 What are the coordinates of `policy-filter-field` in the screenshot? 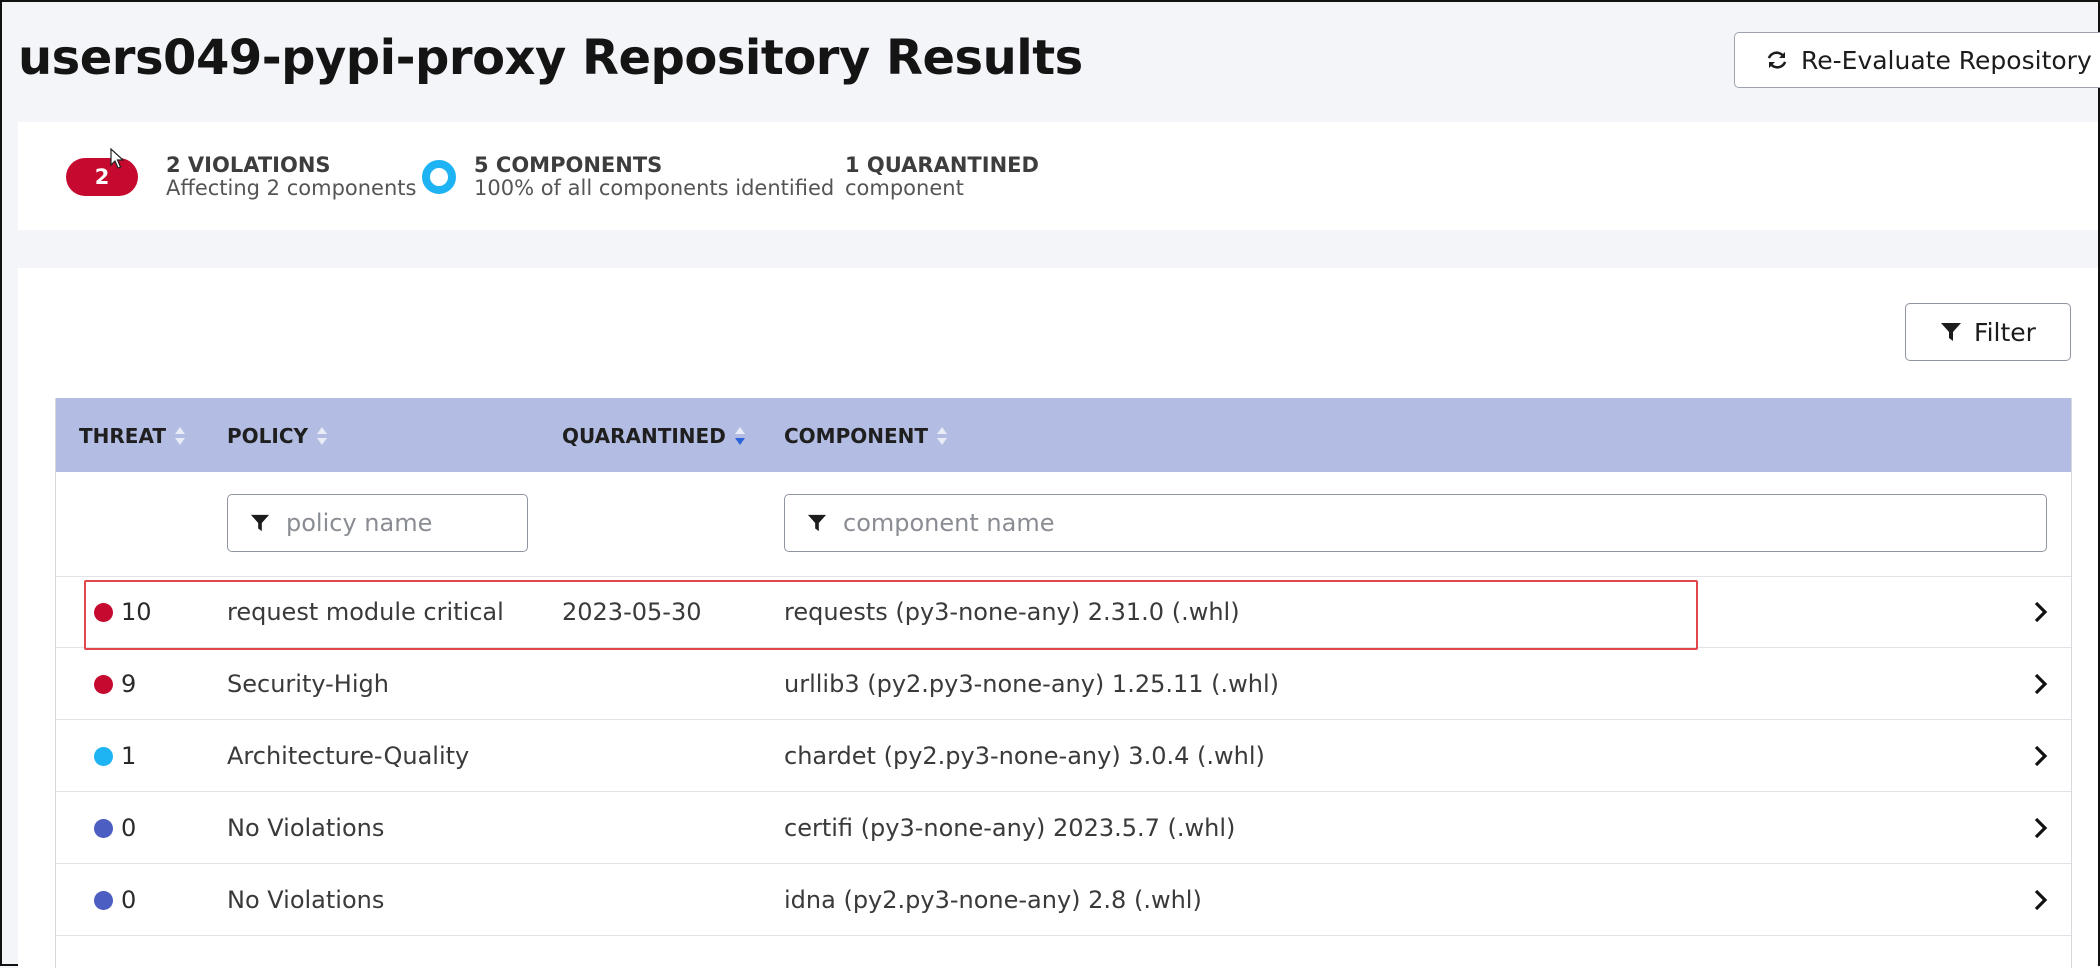 It's located at (377, 523).